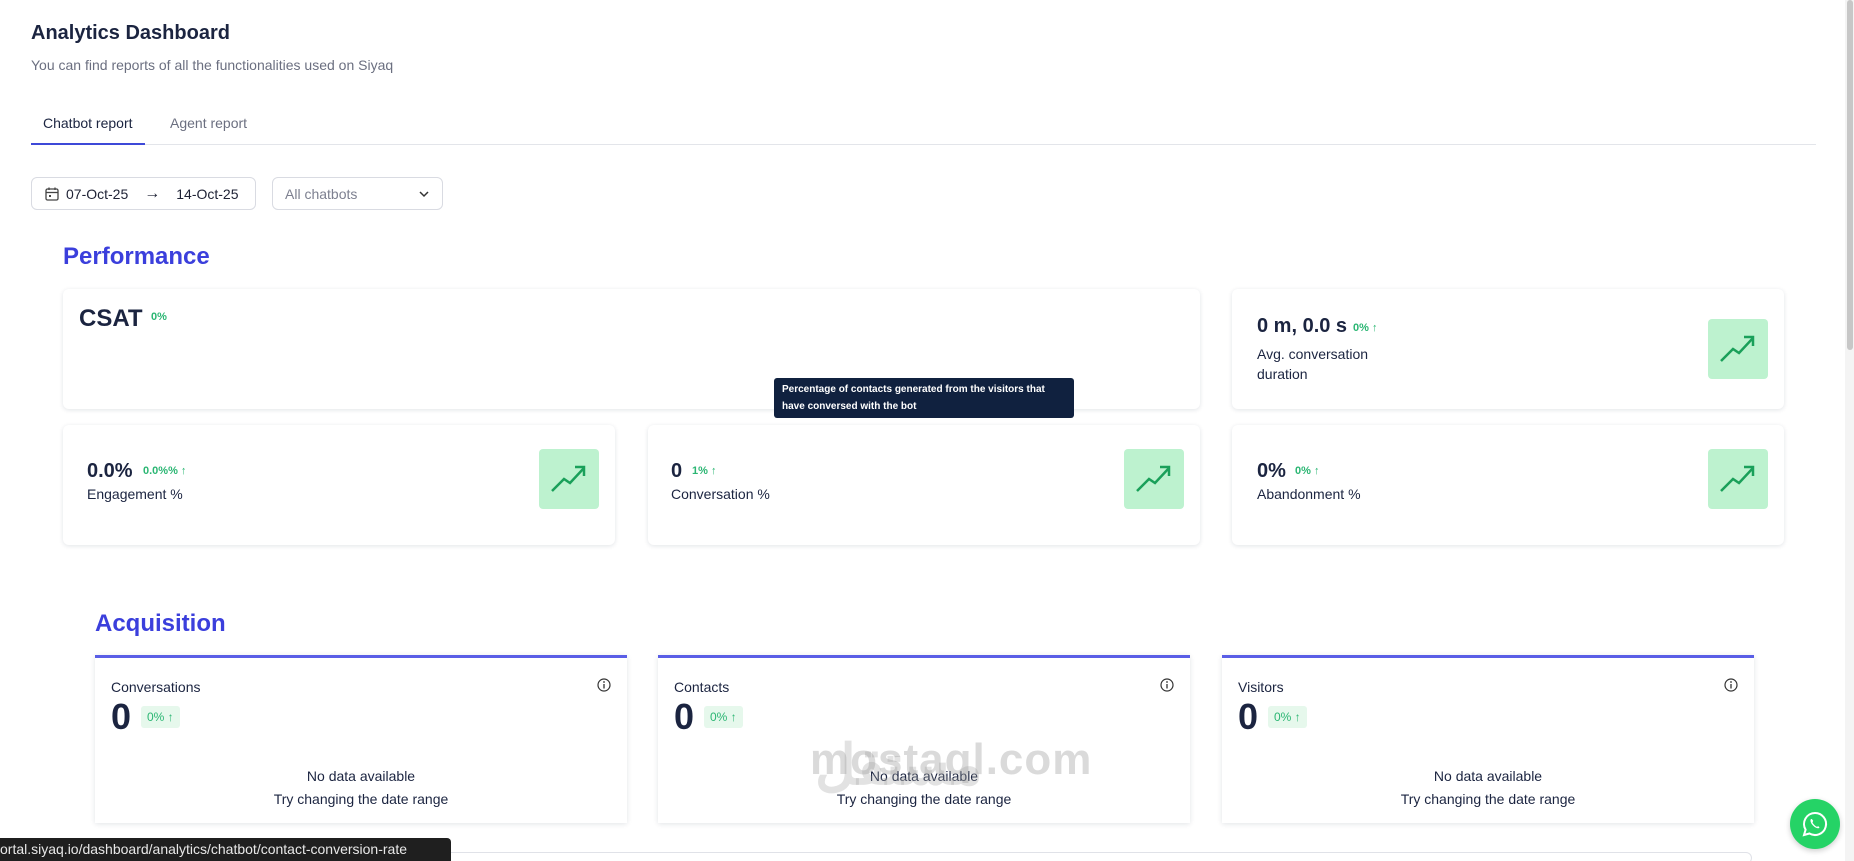  I want to click on watermark: mostaql.com, so click(951, 759).